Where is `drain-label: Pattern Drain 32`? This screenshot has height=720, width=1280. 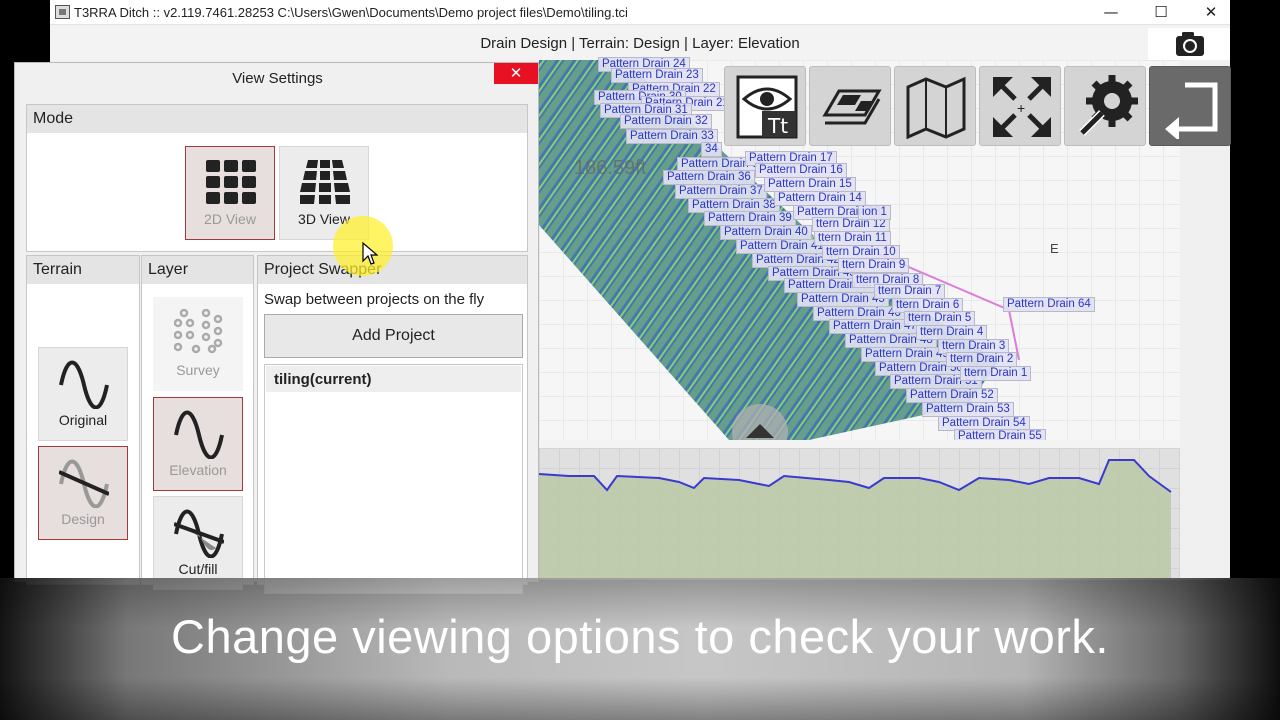 drain-label: Pattern Drain 32 is located at coordinates (666, 121).